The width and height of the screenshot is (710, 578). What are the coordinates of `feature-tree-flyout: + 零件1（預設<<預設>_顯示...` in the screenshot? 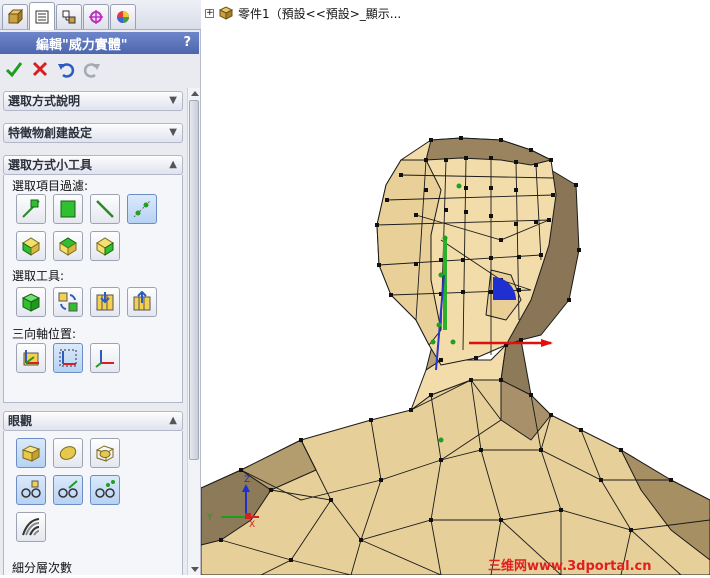 It's located at (303, 13).